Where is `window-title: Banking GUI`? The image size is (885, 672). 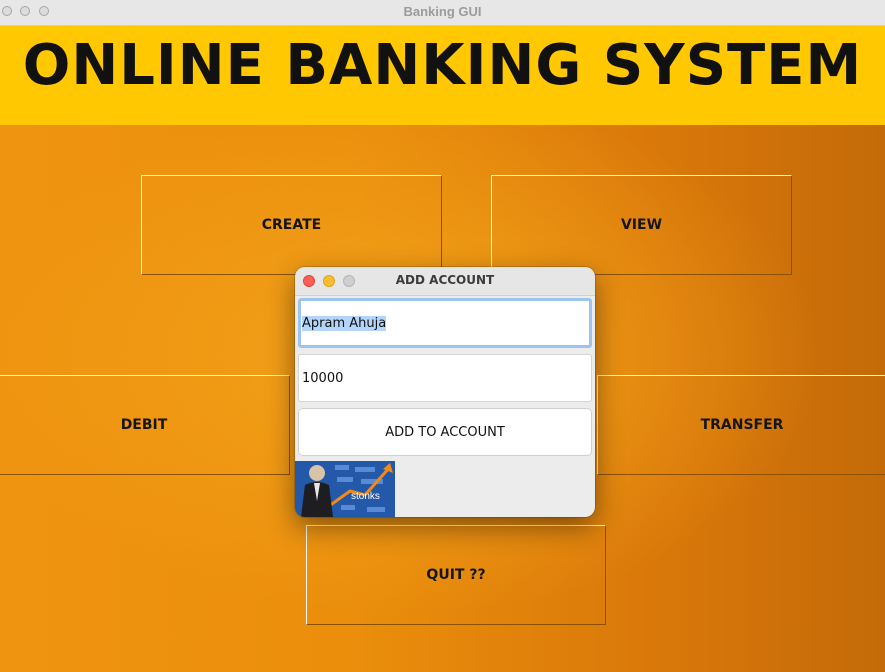 window-title: Banking GUI is located at coordinates (442, 11).